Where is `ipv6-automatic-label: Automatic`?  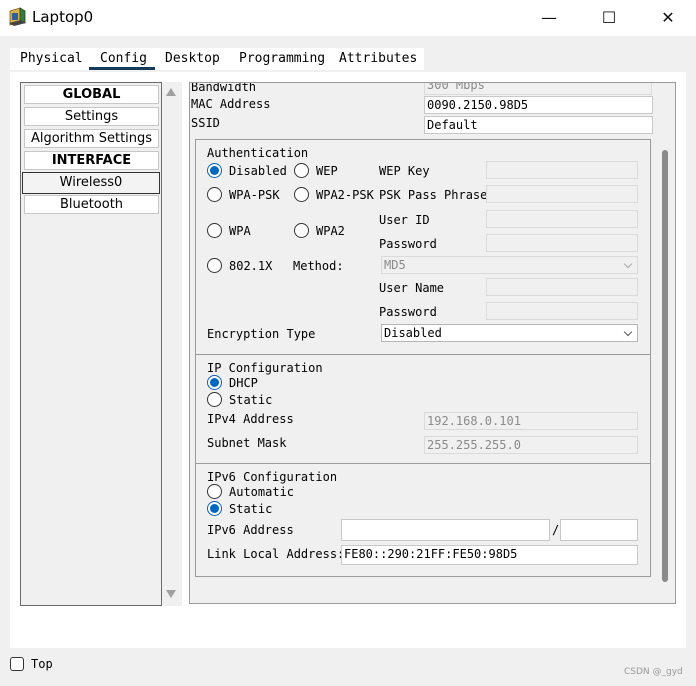 ipv6-automatic-label: Automatic is located at coordinates (262, 492).